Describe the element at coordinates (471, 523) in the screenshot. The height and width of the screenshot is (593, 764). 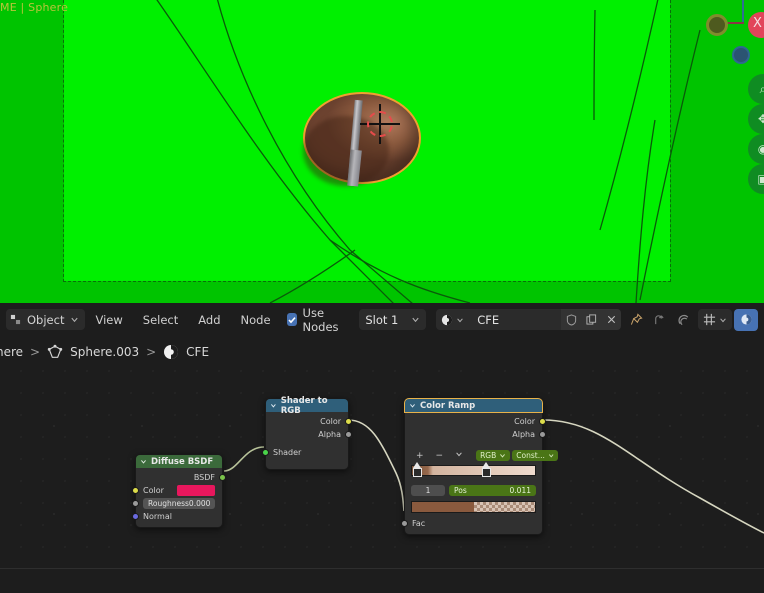
I see `ramp-input-fac: Fac` at that location.